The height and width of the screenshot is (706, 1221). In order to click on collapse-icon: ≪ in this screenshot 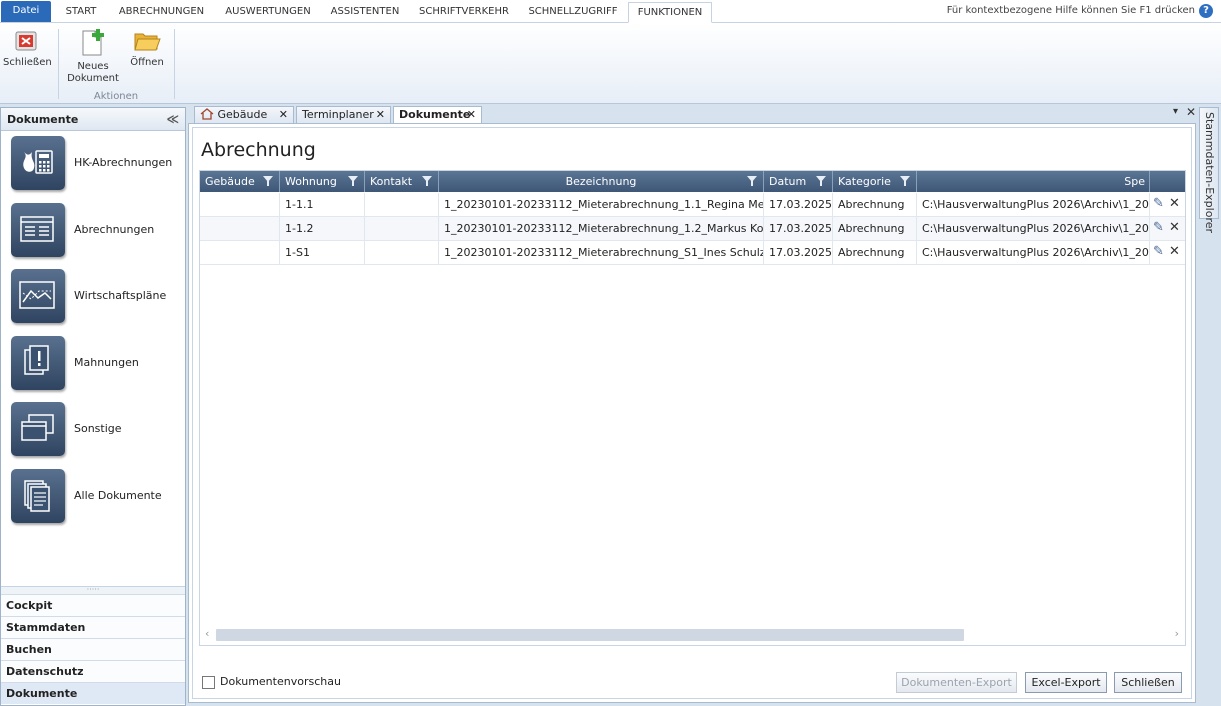, I will do `click(172, 119)`.